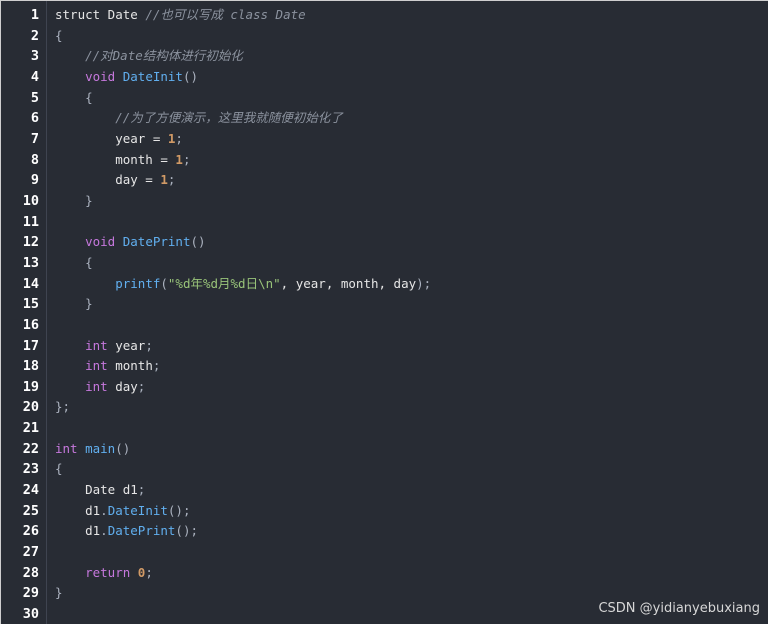 The height and width of the screenshot is (624, 770). I want to click on code-line: 9 day = 1;, so click(384, 180).